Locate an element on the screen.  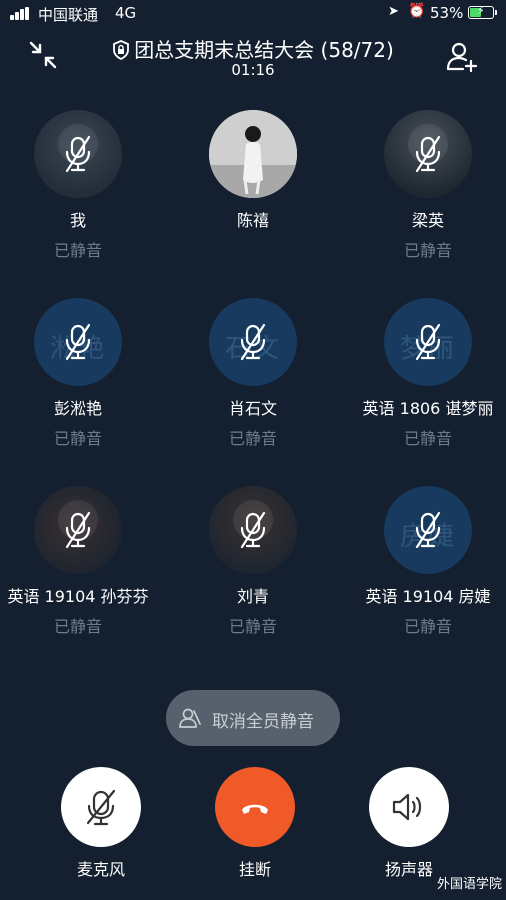
participant-name: 刘青 is located at coordinates (252, 596).